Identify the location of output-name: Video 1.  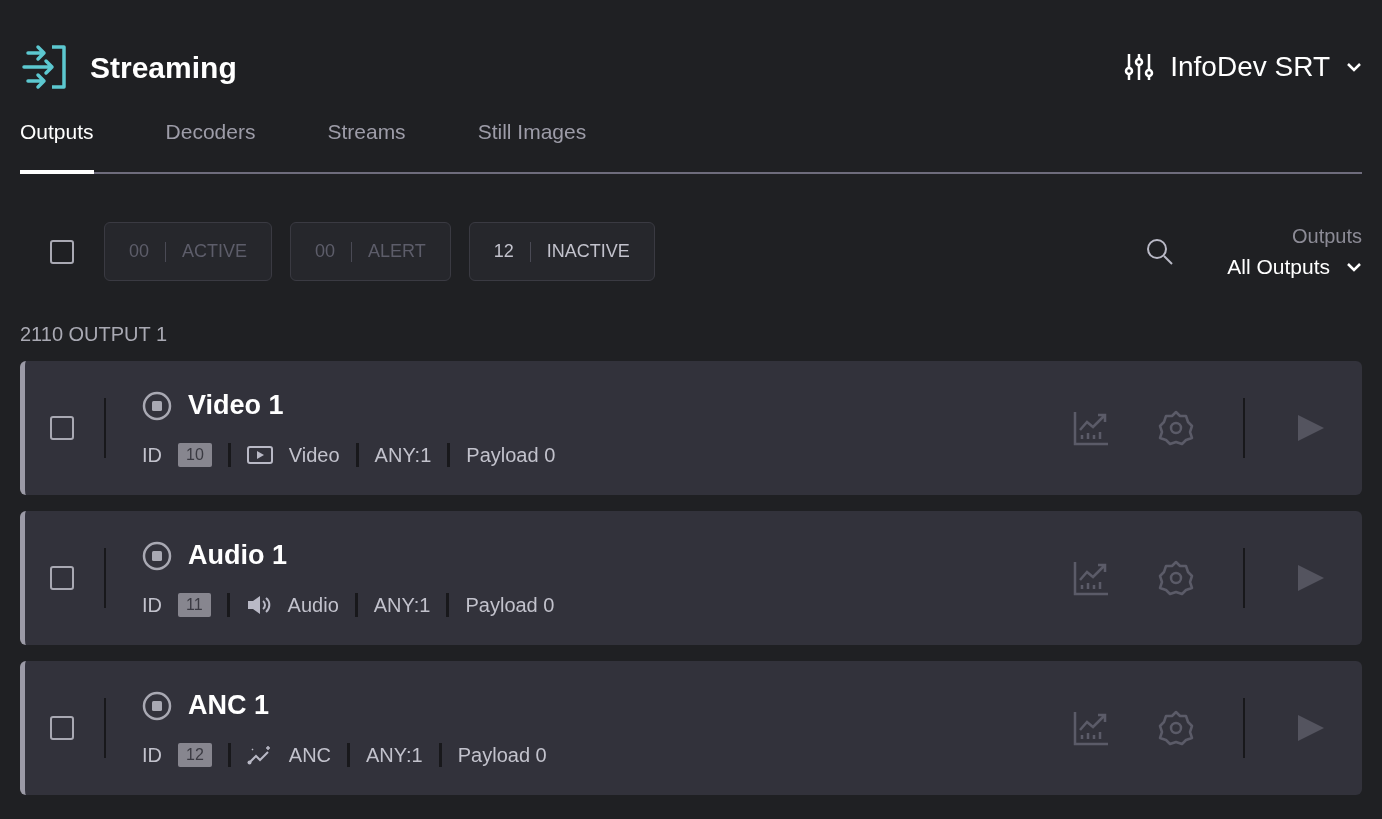
(236, 406).